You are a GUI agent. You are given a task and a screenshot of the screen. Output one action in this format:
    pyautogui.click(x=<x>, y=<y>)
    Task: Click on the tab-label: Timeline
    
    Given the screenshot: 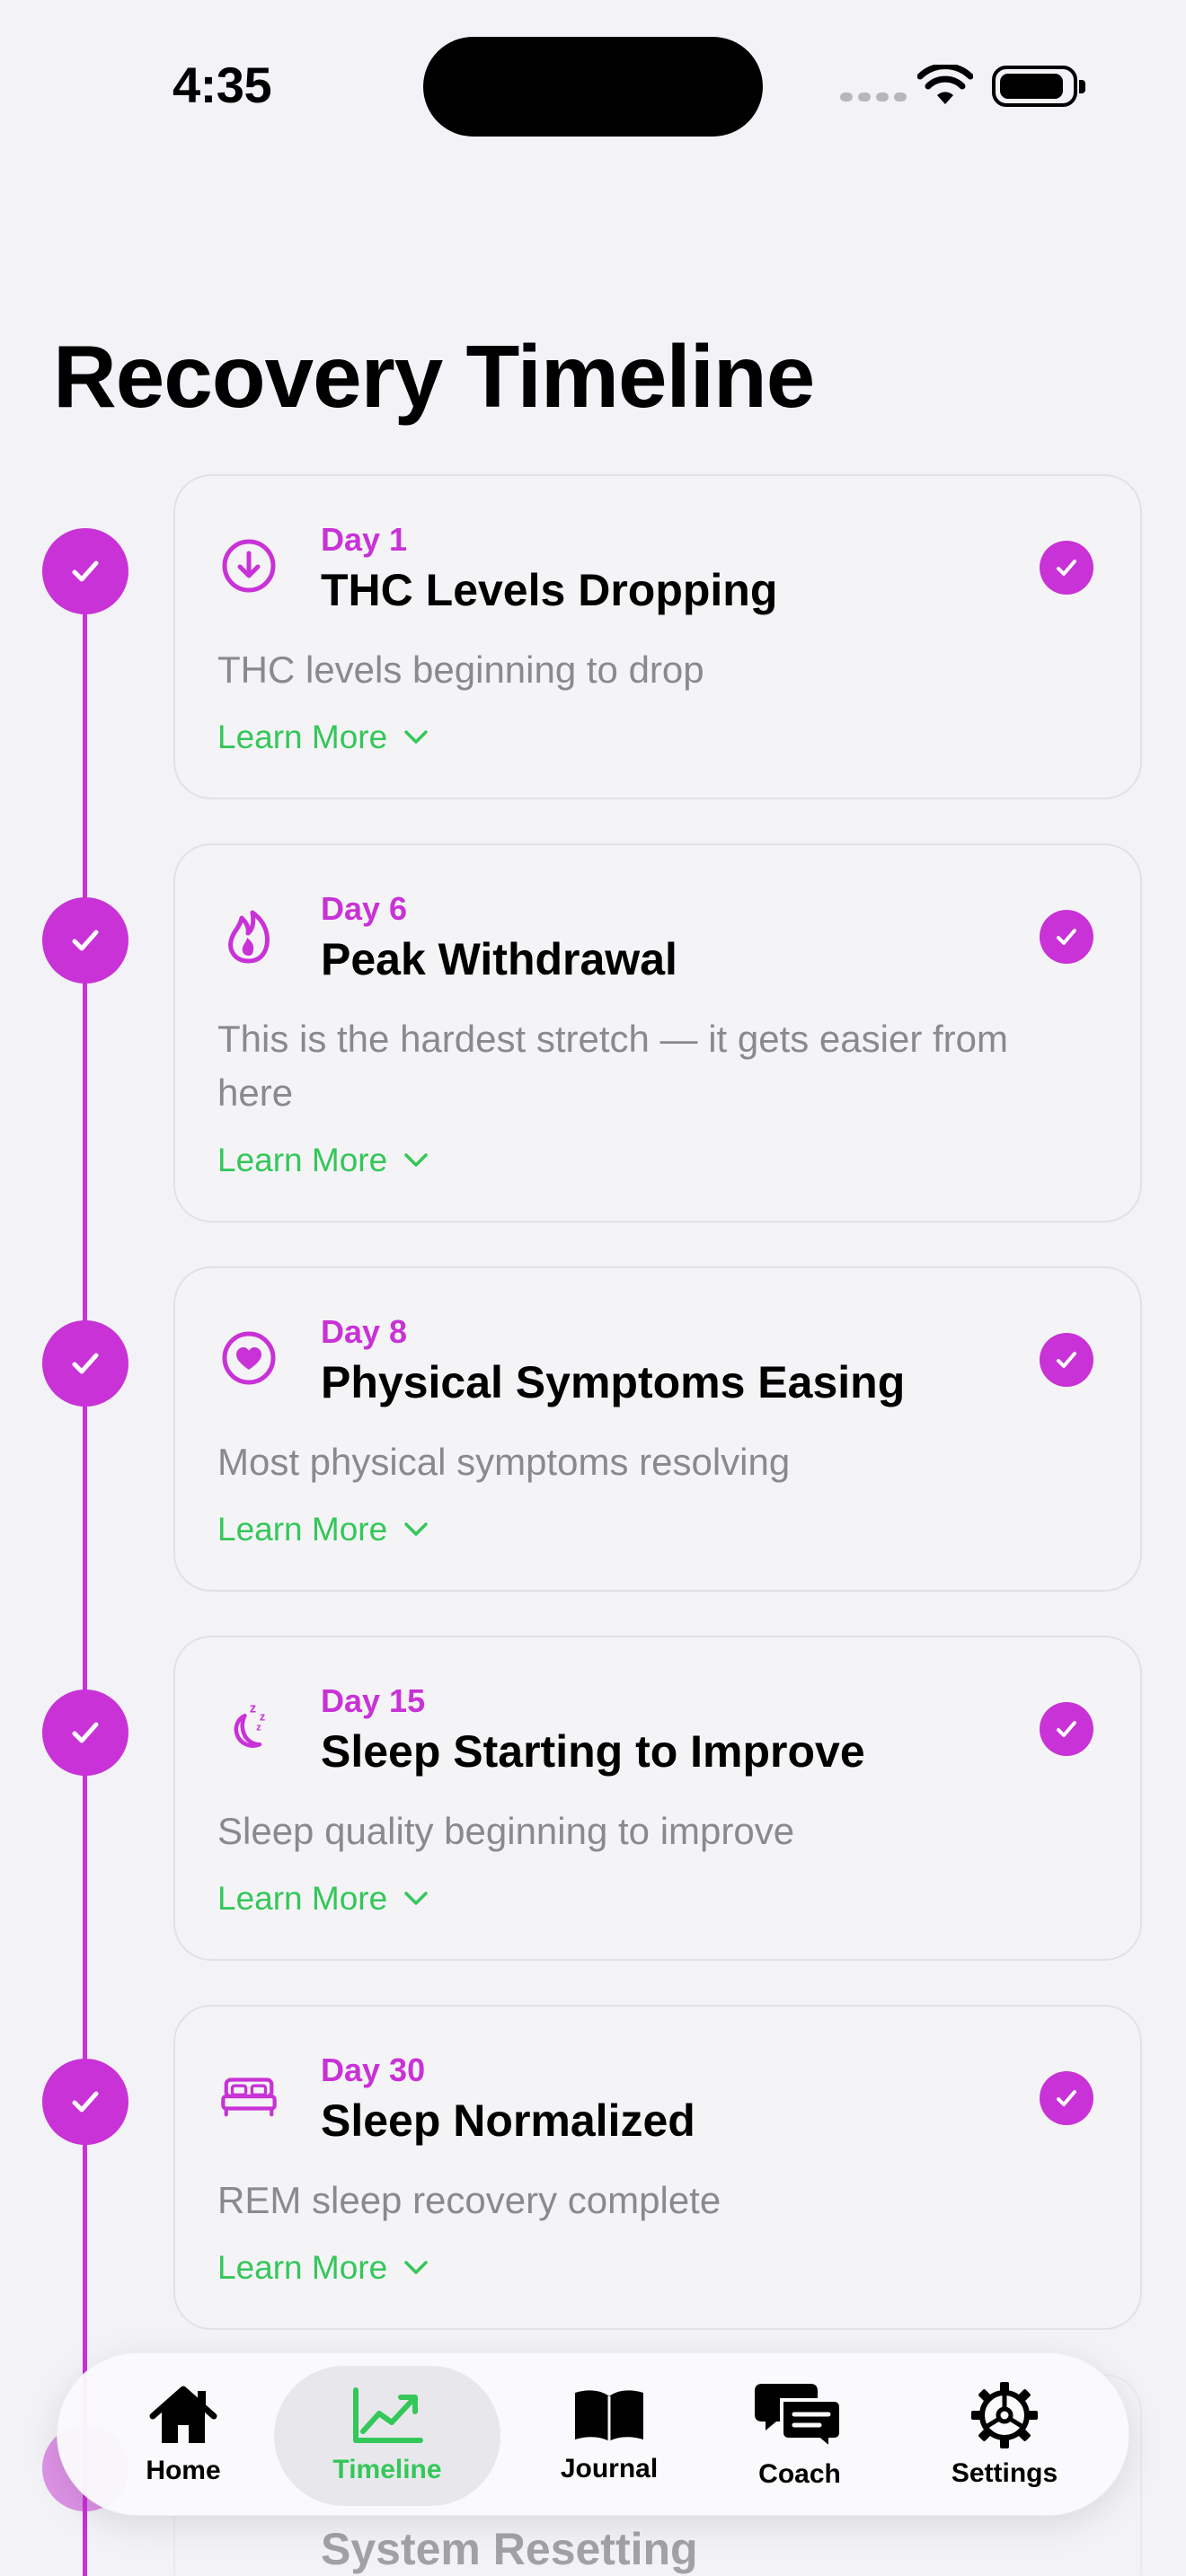 What is the action you would take?
    pyautogui.click(x=387, y=2469)
    